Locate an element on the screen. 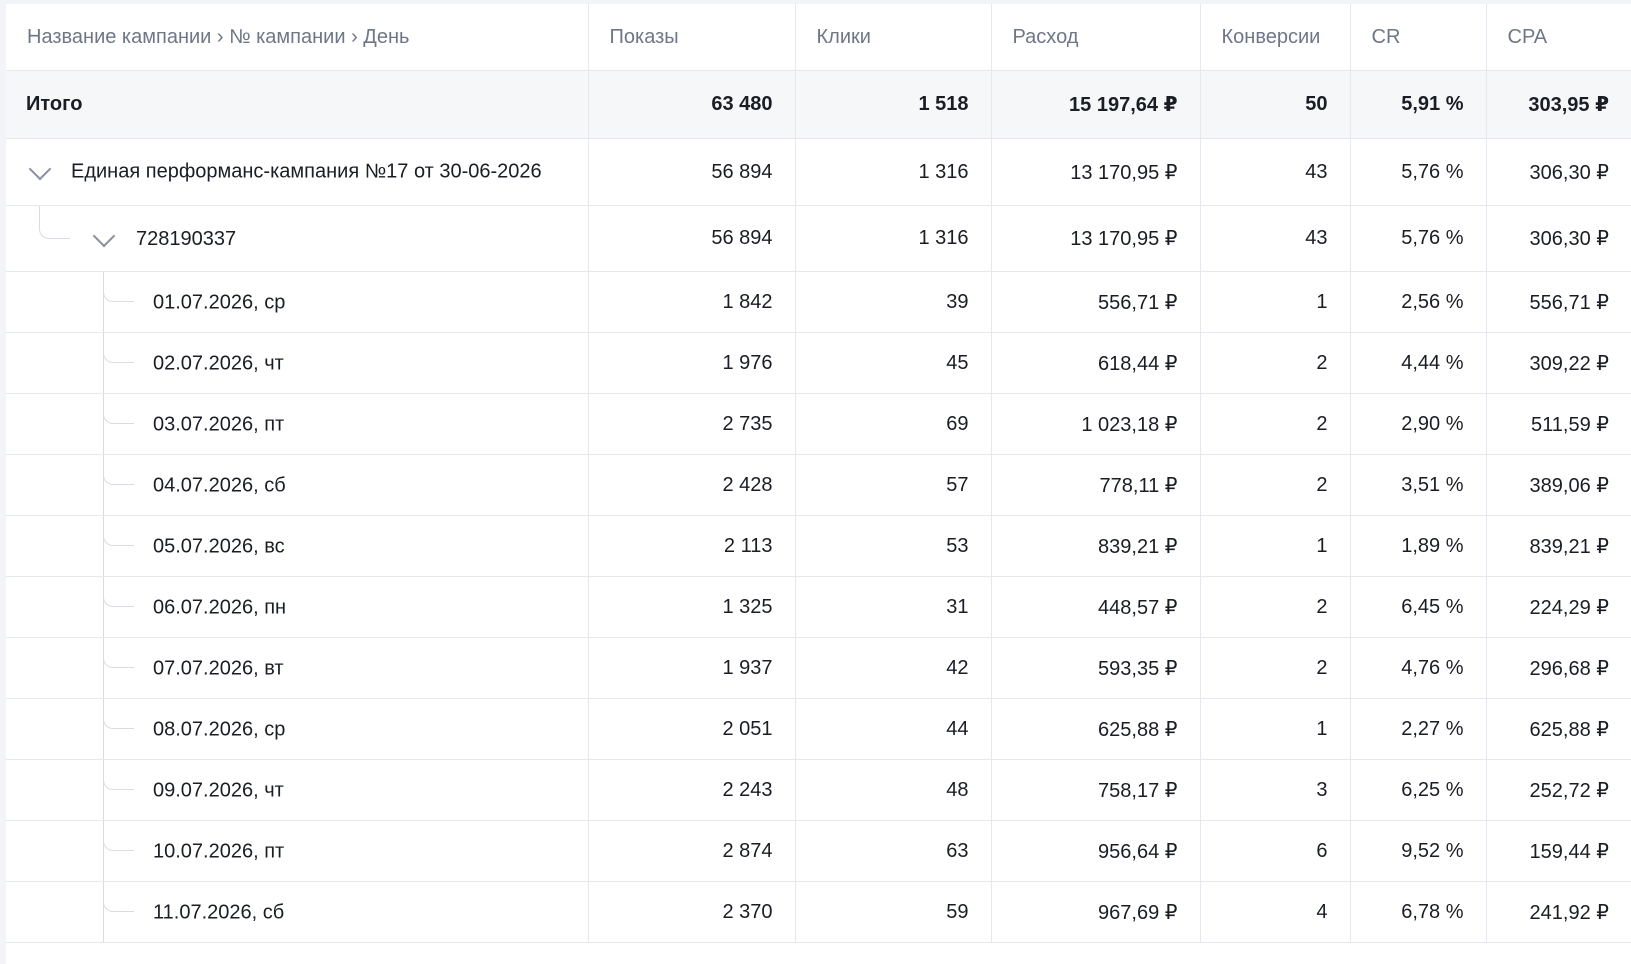 The width and height of the screenshot is (1631, 964). day-shows: 2 735 is located at coordinates (692, 424).